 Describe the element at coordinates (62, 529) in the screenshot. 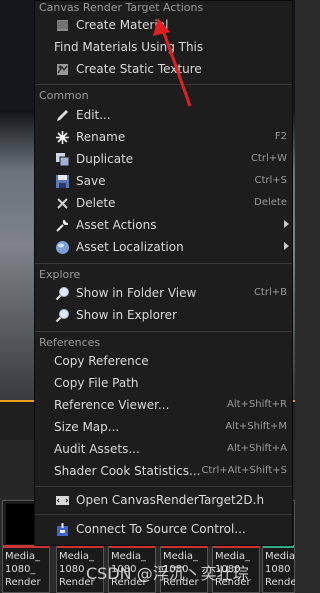

I see `source-control-icon` at that location.